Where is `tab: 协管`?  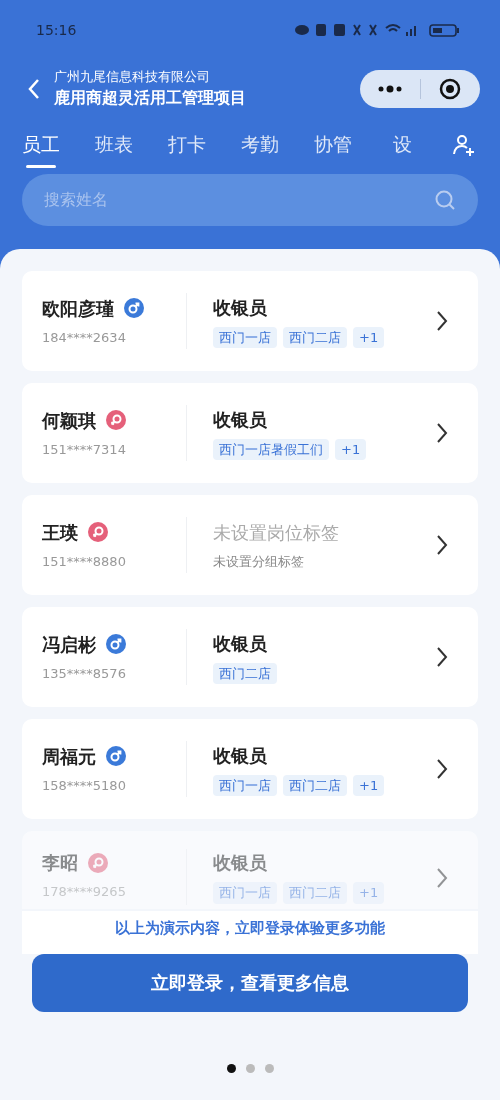 tab: 协管 is located at coordinates (333, 150).